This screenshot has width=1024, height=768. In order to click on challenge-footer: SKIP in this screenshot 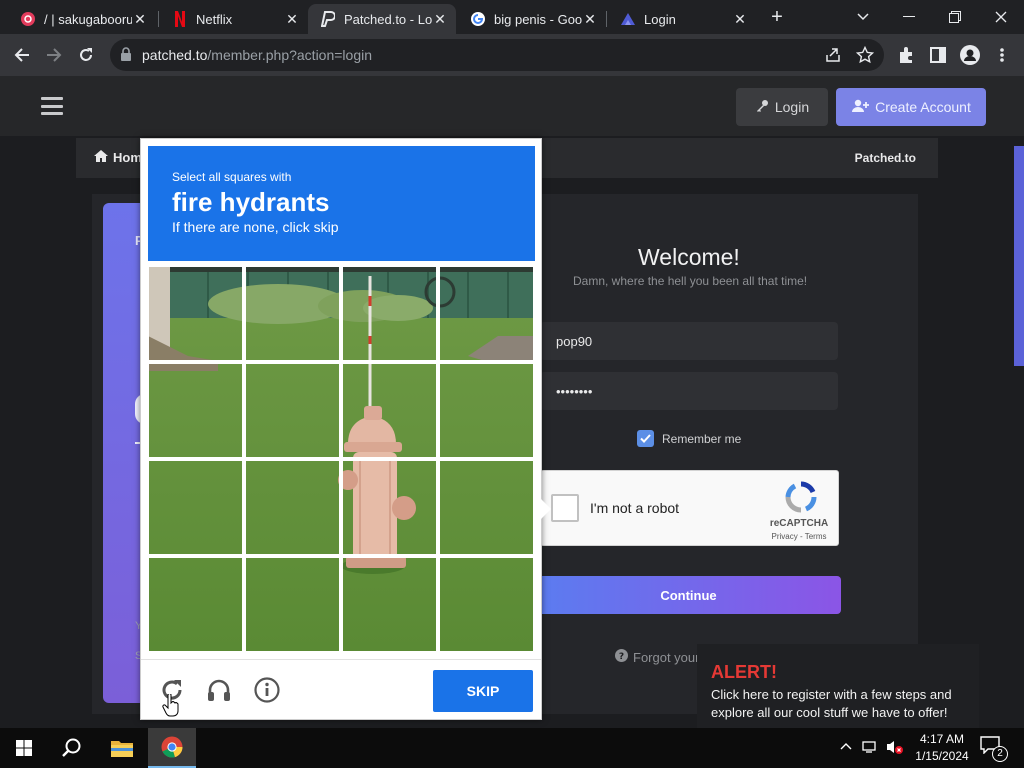, I will do `click(341, 689)`.